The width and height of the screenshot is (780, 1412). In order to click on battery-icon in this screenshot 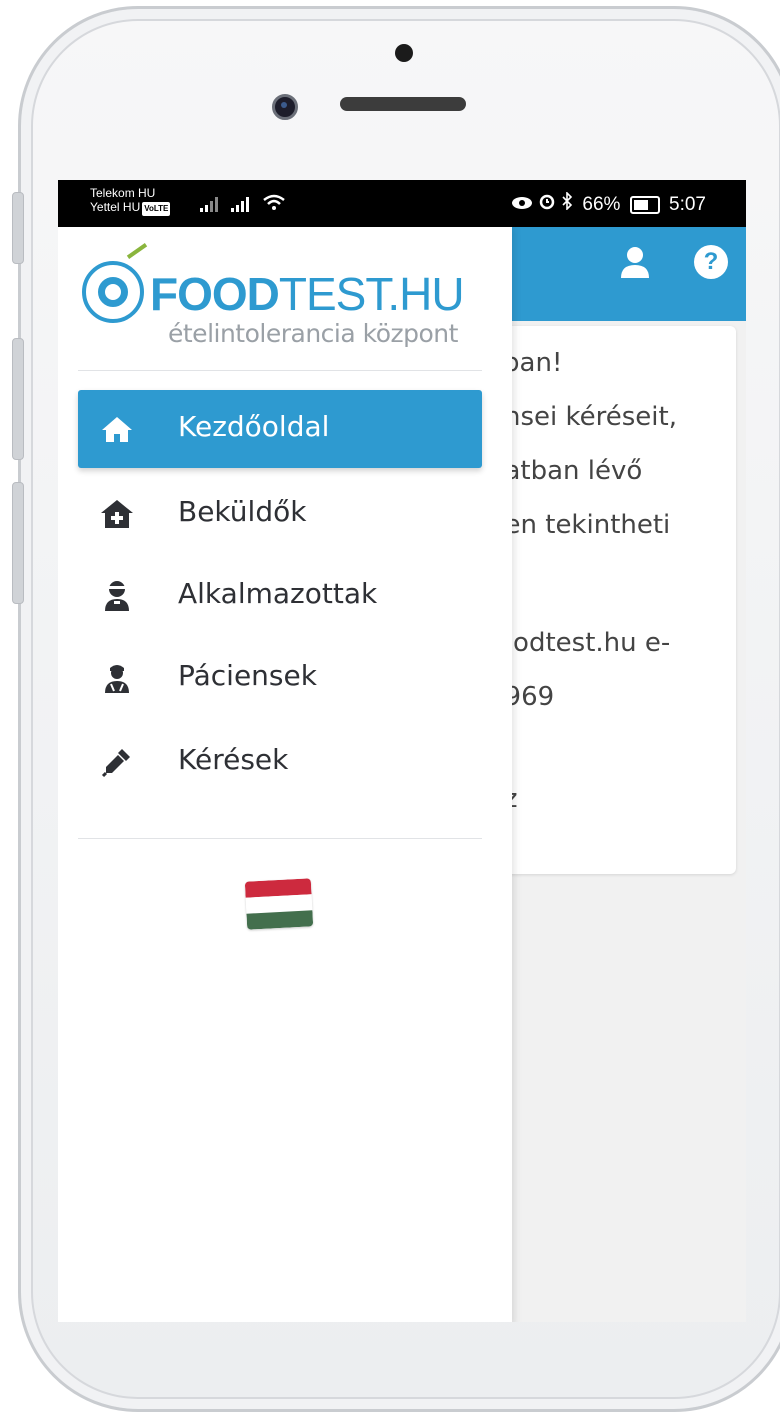, I will do `click(644, 204)`.